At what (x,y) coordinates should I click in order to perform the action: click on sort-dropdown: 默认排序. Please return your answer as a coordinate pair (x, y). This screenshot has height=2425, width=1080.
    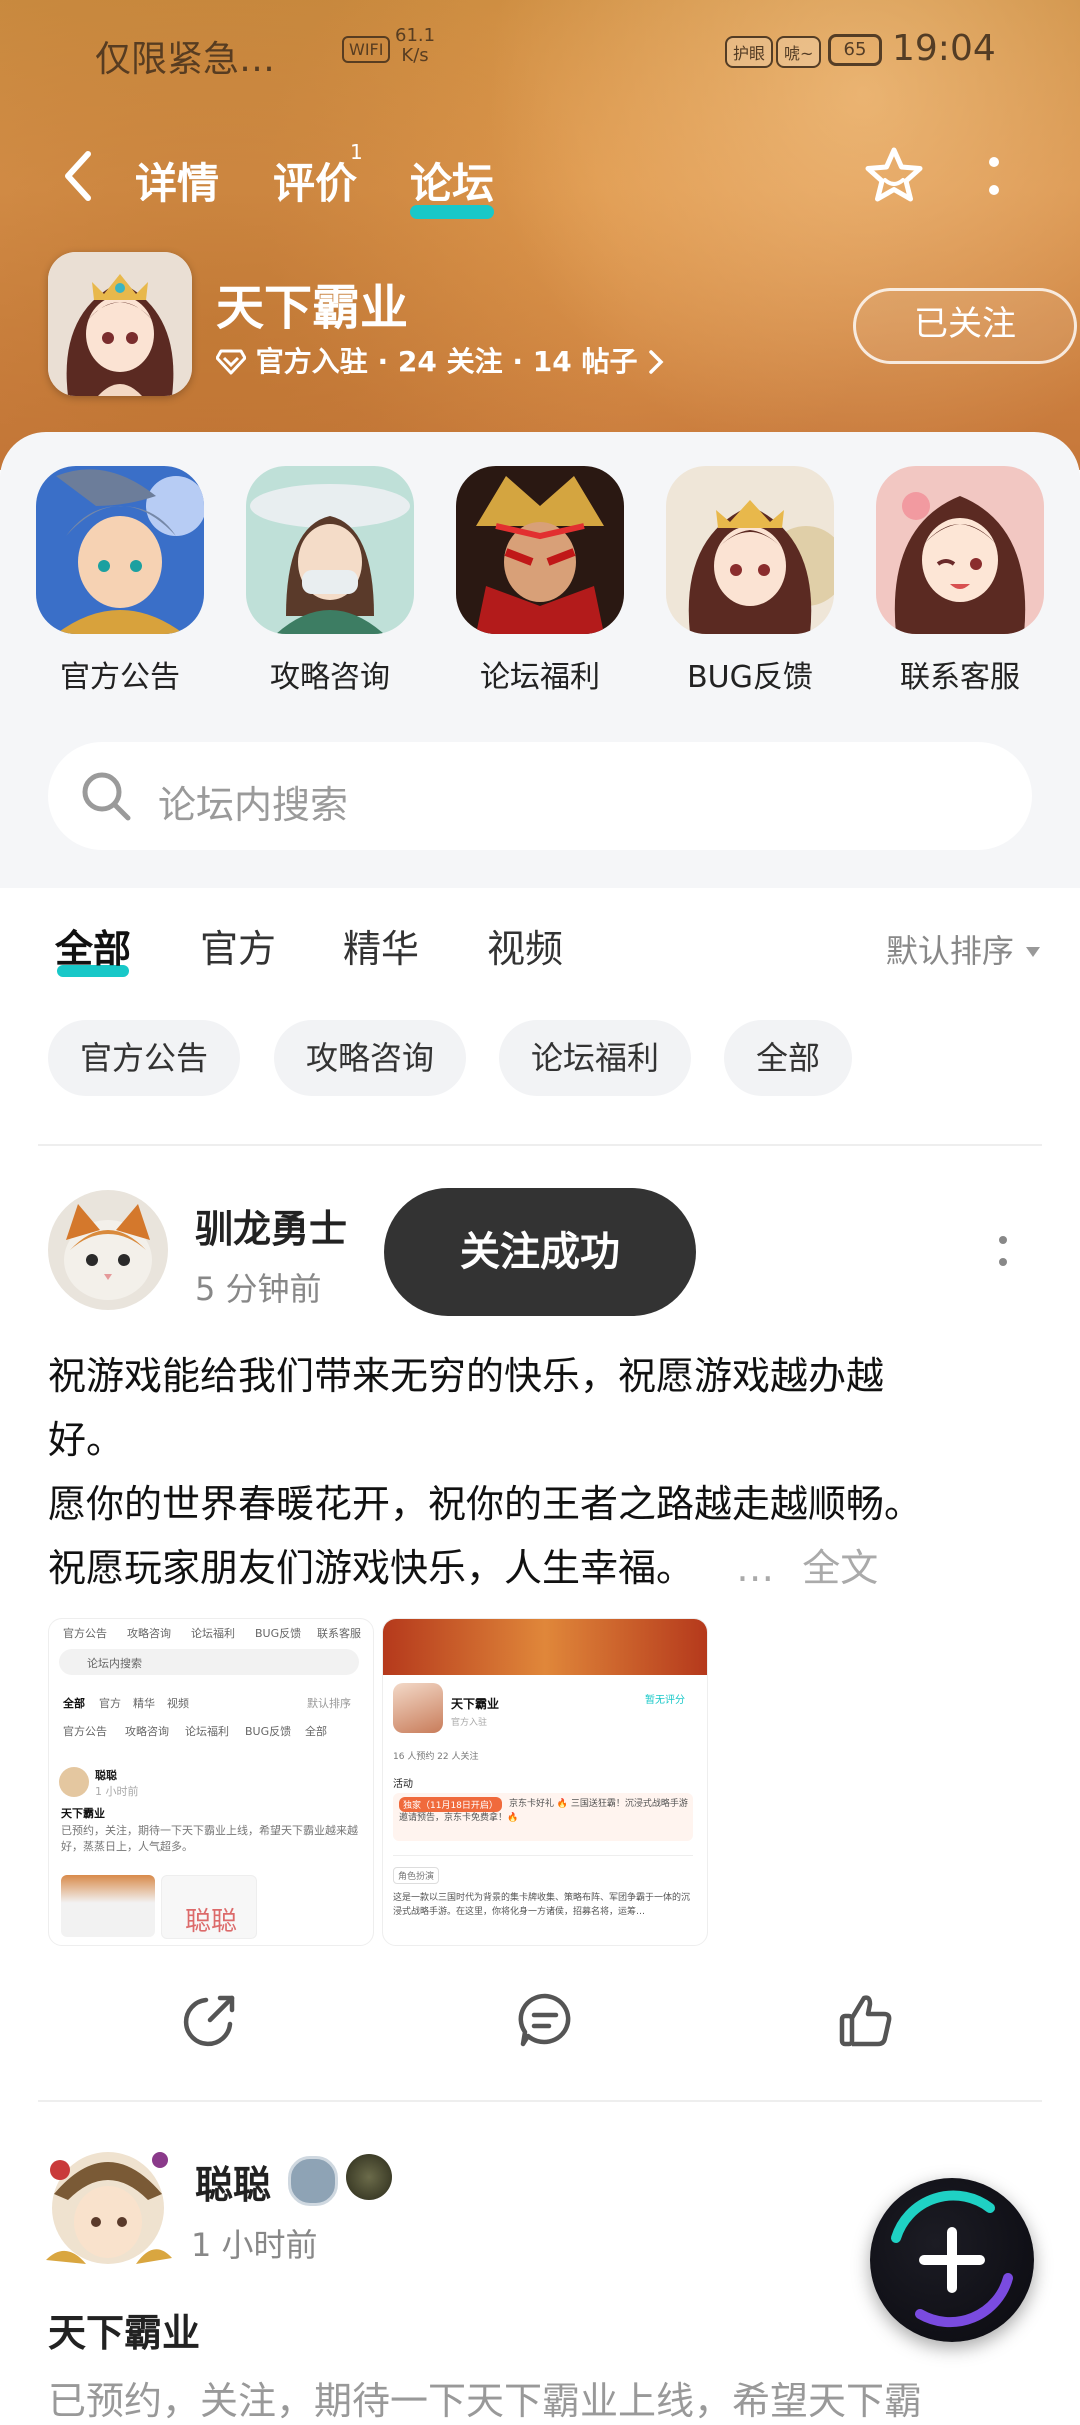
    Looking at the image, I should click on (964, 949).